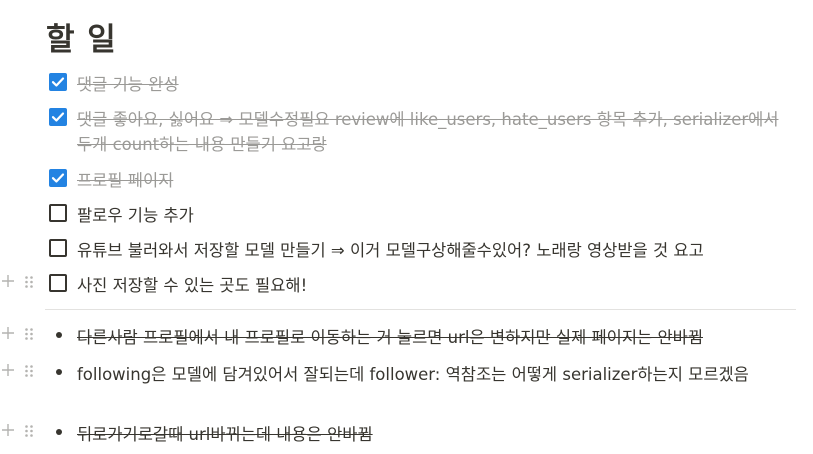 This screenshot has height=454, width=813. What do you see at coordinates (433, 180) in the screenshot?
I see `todo-text: 프로필 페이지` at bounding box center [433, 180].